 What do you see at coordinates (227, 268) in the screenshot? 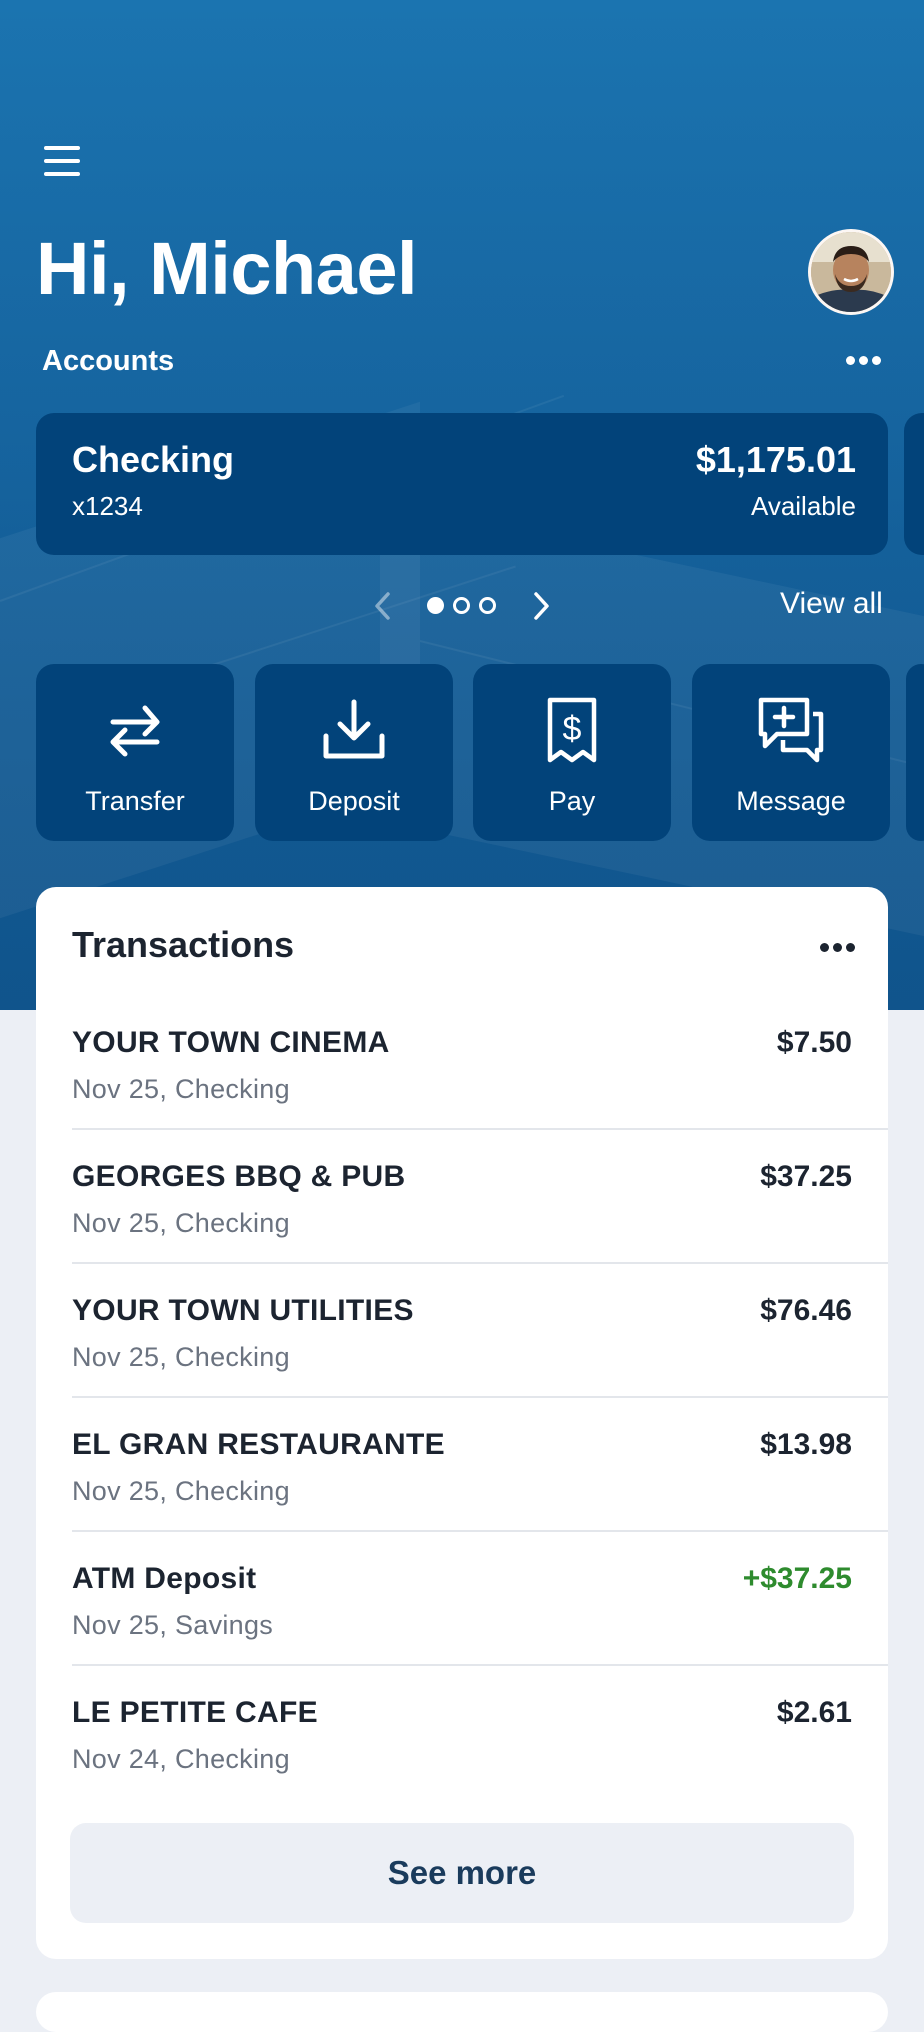
I see `greeting-title: Hi, Michael` at bounding box center [227, 268].